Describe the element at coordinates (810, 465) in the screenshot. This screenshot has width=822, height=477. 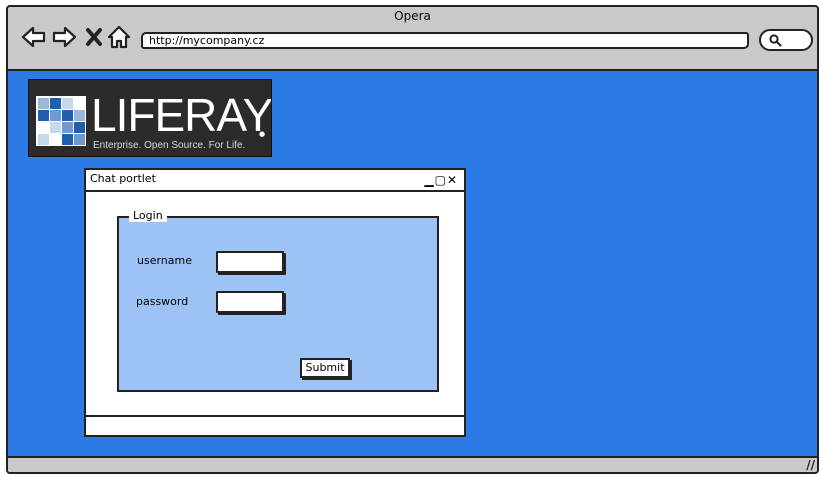
I see `resize-grip-icon: //` at that location.